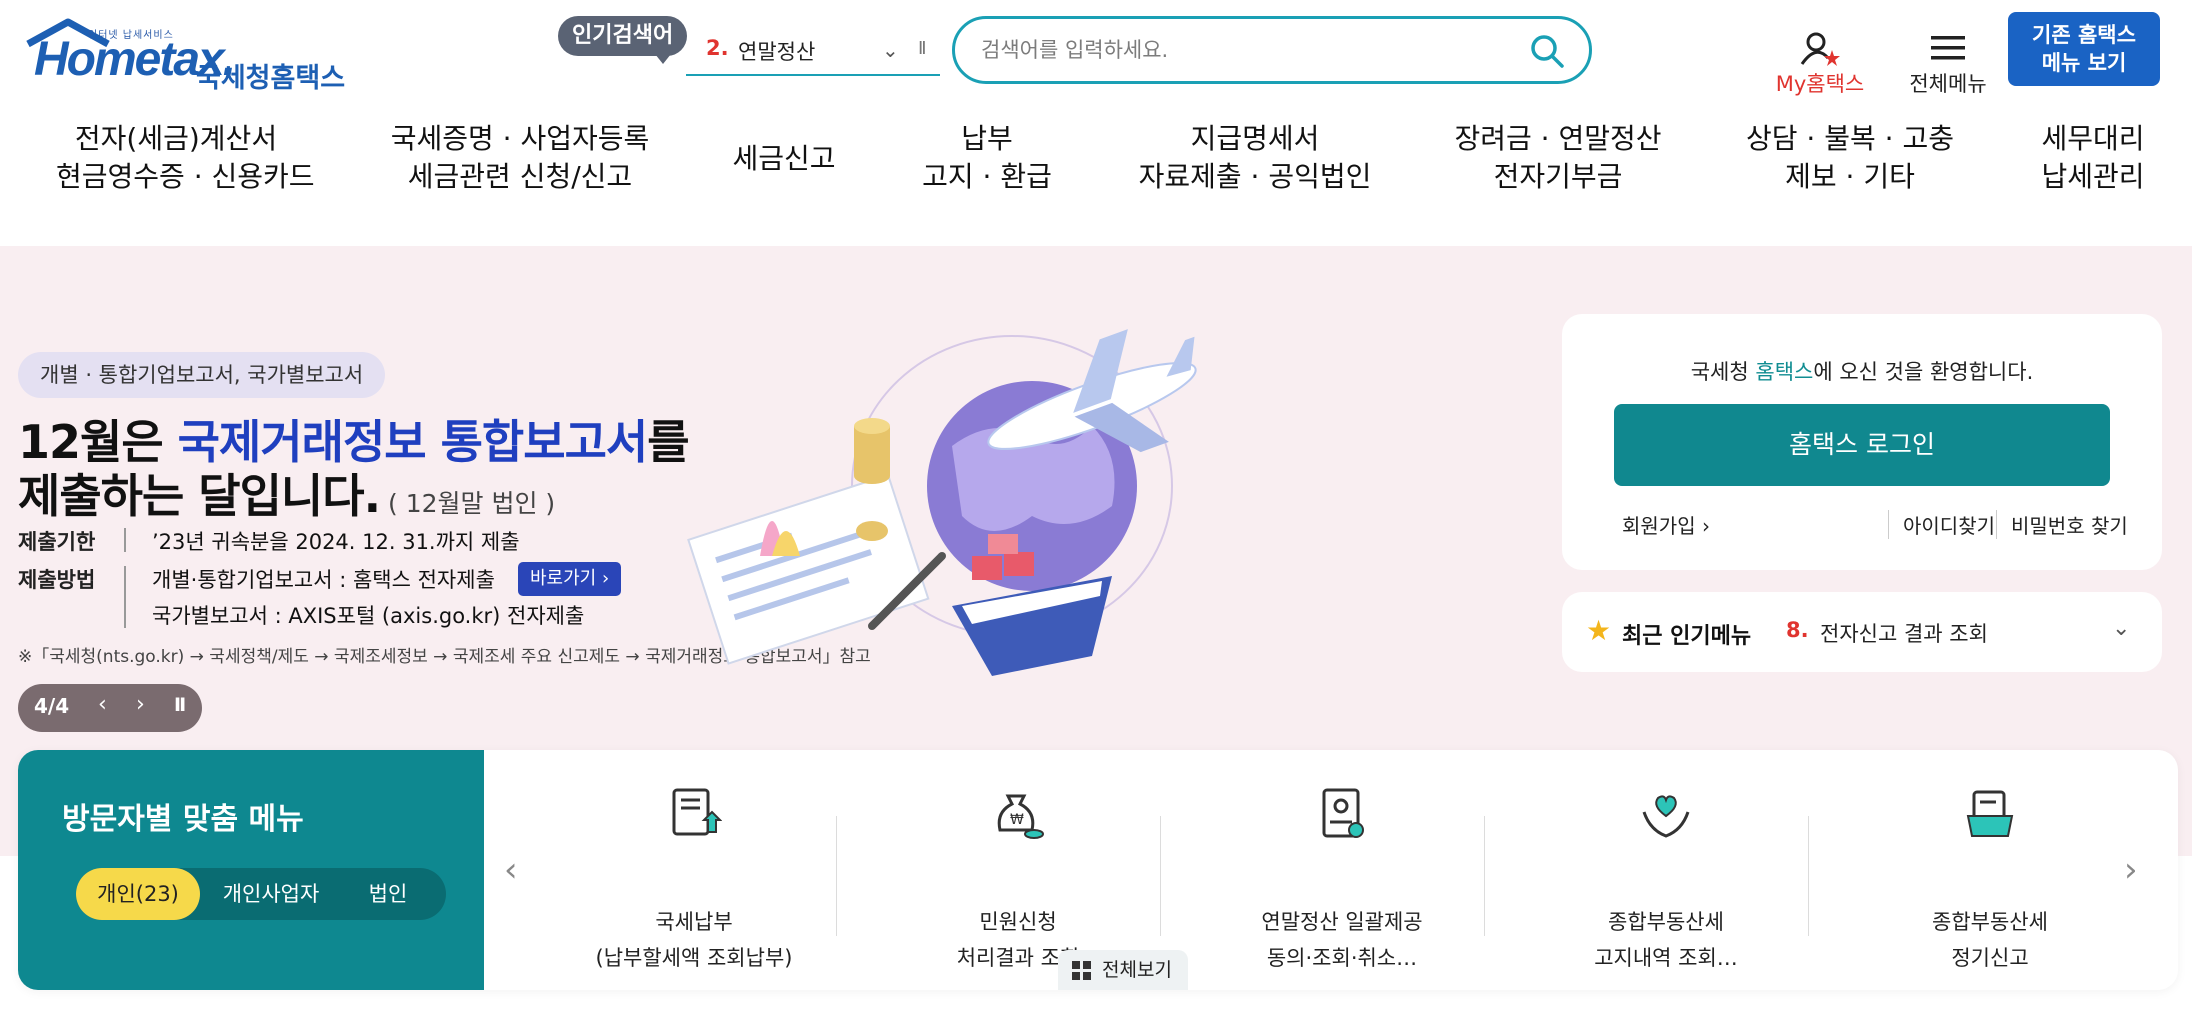  I want to click on logo-korean: 국세청홈택스, so click(271, 78).